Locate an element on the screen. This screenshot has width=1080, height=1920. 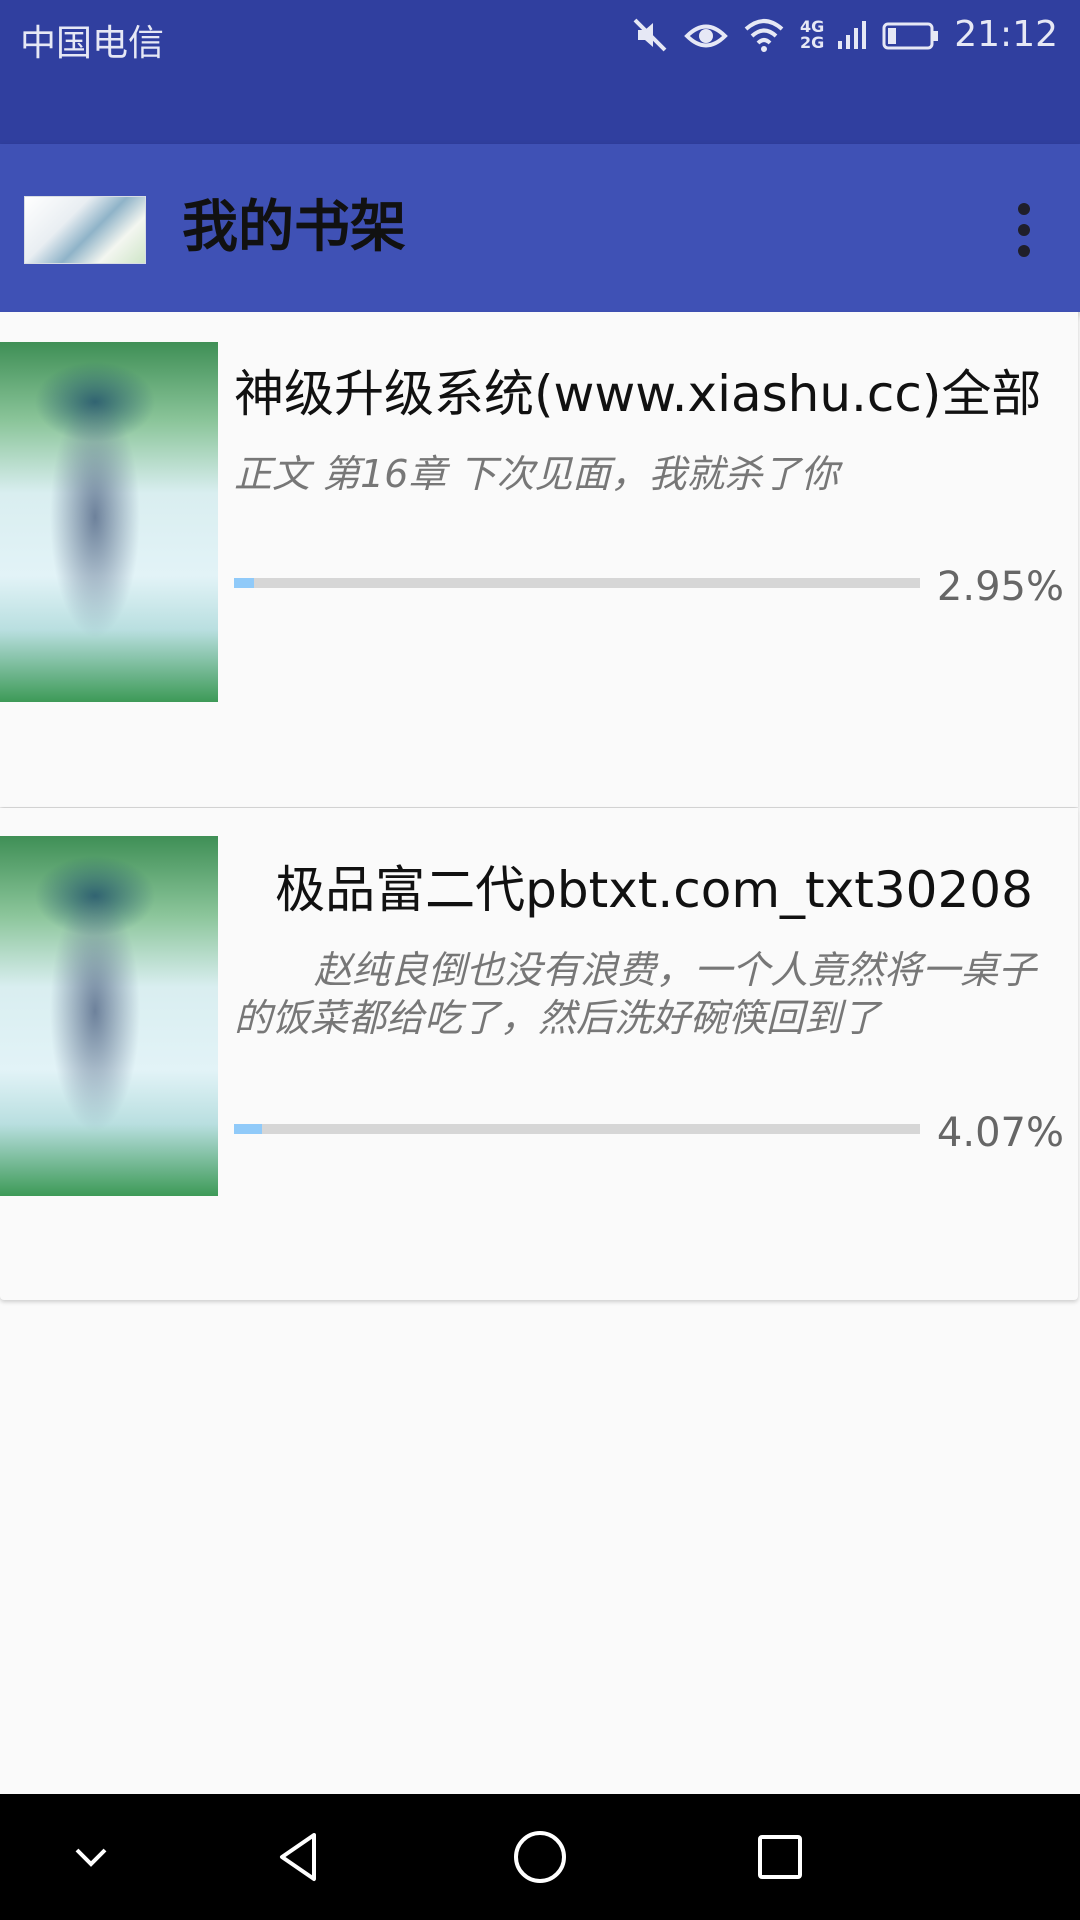
back-button is located at coordinates (298, 1857).